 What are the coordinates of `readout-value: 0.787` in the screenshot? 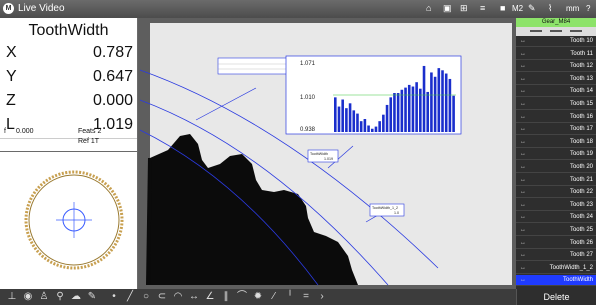 It's located at (112, 52).